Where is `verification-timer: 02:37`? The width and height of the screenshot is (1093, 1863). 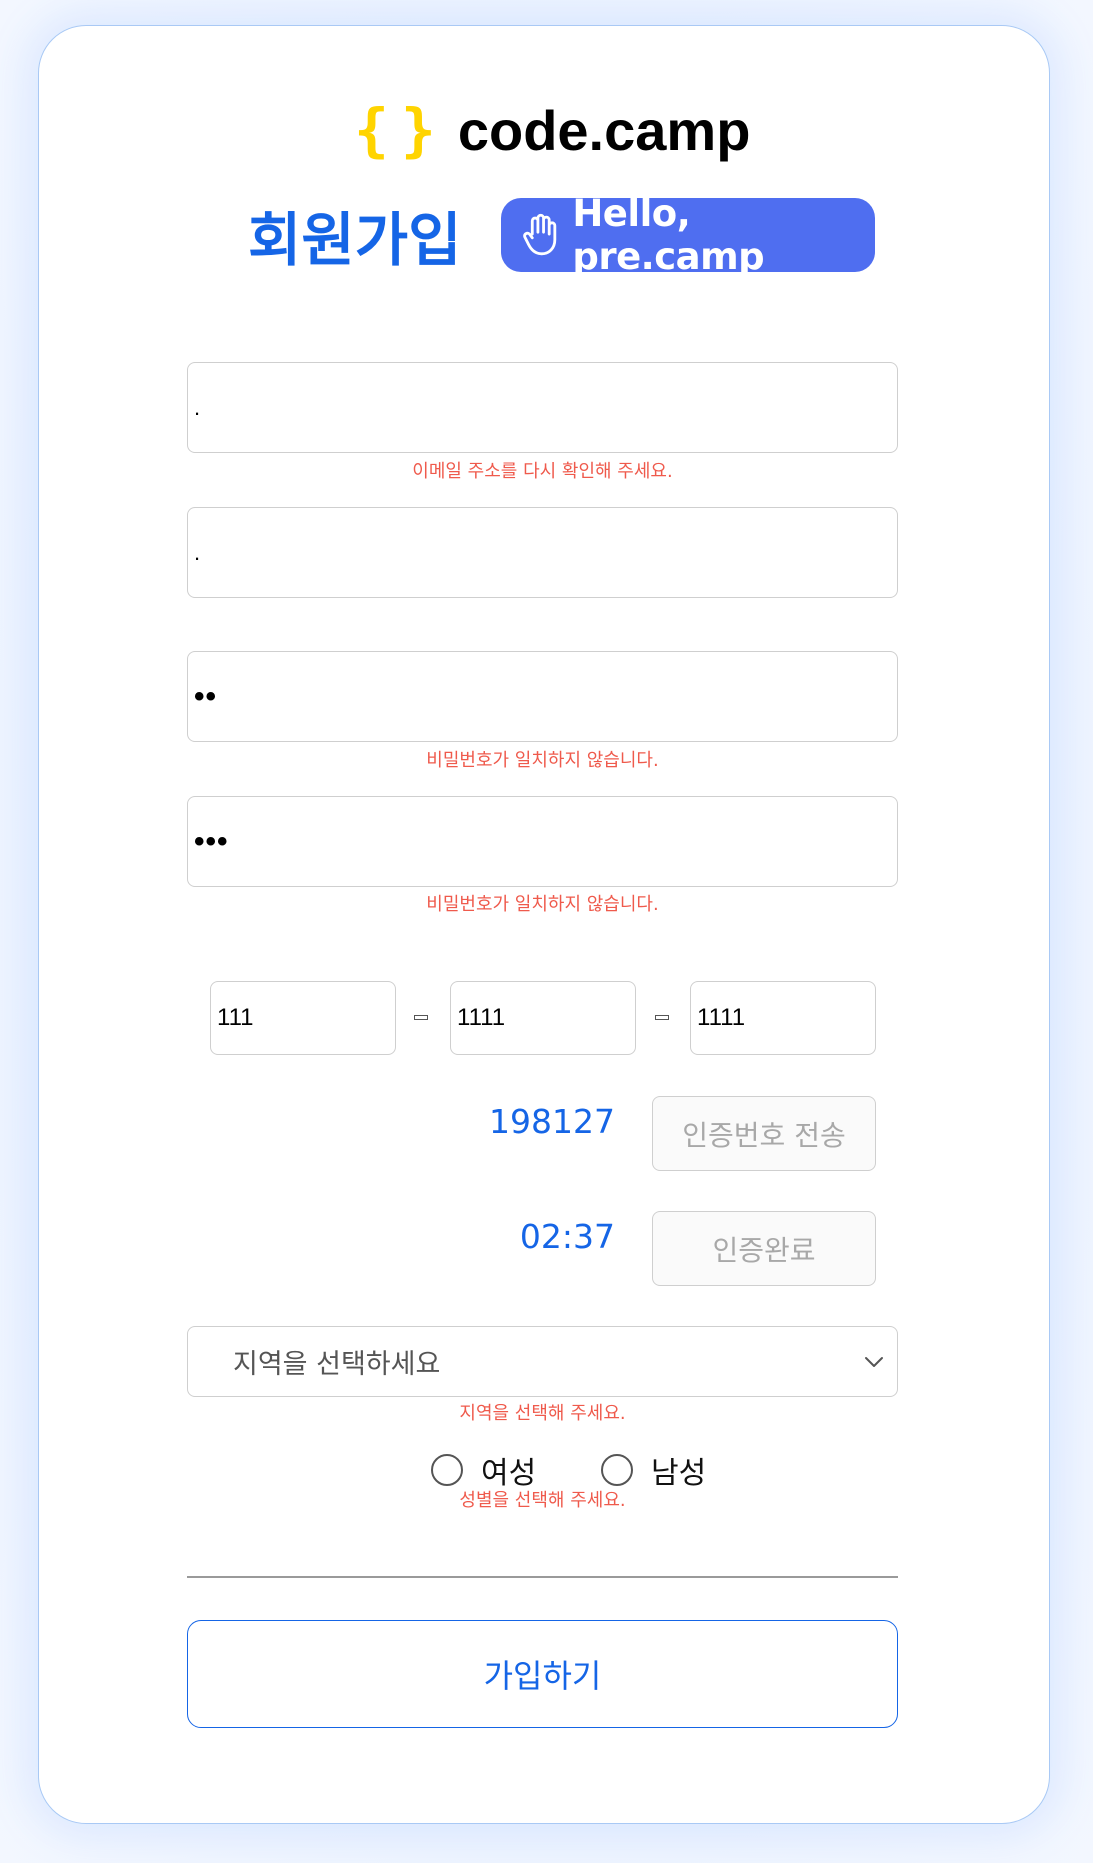
verification-timer: 02:37 is located at coordinates (567, 1236).